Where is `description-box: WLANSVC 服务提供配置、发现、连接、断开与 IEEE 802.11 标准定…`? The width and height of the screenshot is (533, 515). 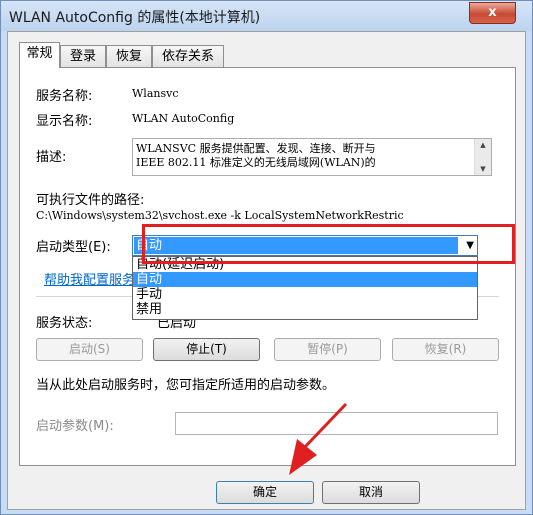 description-box: WLANSVC 服务提供配置、发现、连接、断开与 IEEE 802.11 标准定… is located at coordinates (312, 157).